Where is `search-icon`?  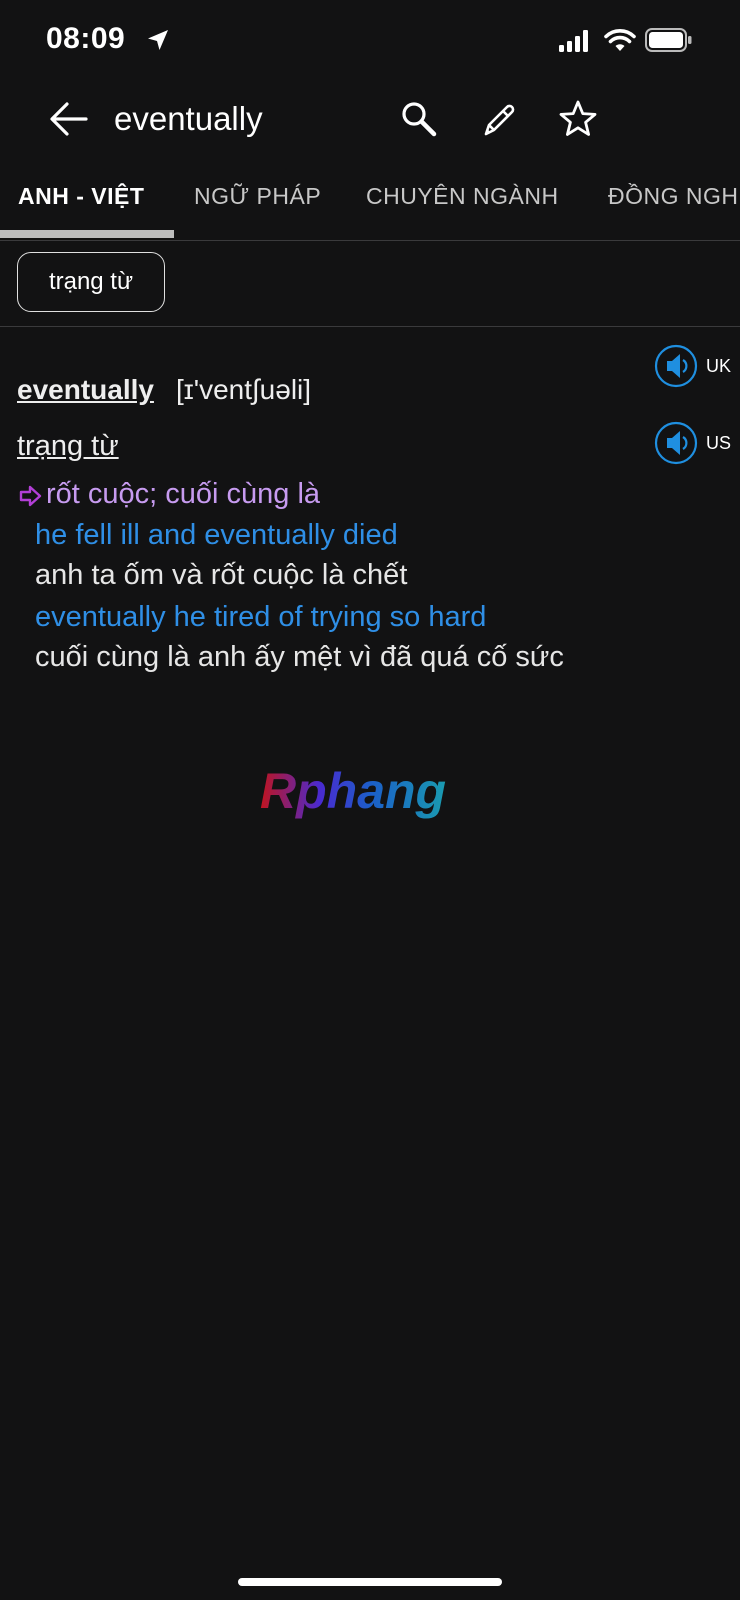
search-icon is located at coordinates (419, 119).